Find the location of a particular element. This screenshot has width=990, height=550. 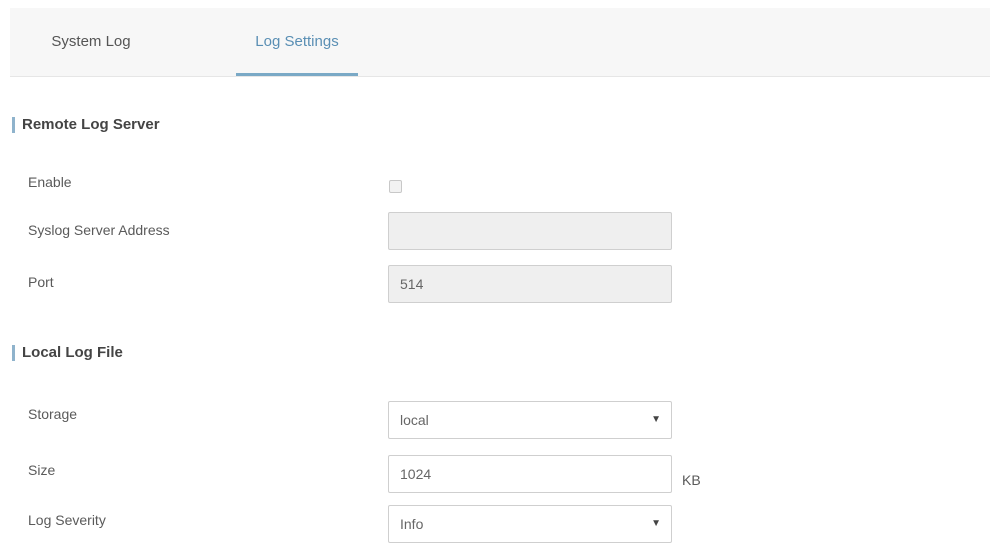

port-input: 514 is located at coordinates (530, 284).